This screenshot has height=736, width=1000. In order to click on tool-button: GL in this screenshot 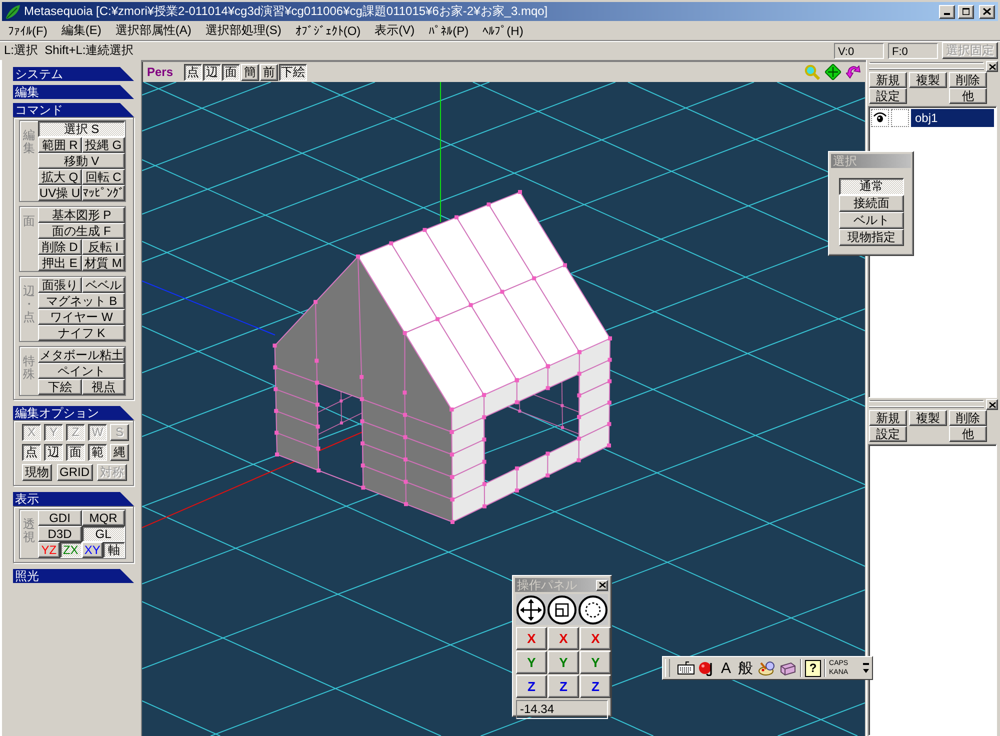, I will do `click(103, 534)`.